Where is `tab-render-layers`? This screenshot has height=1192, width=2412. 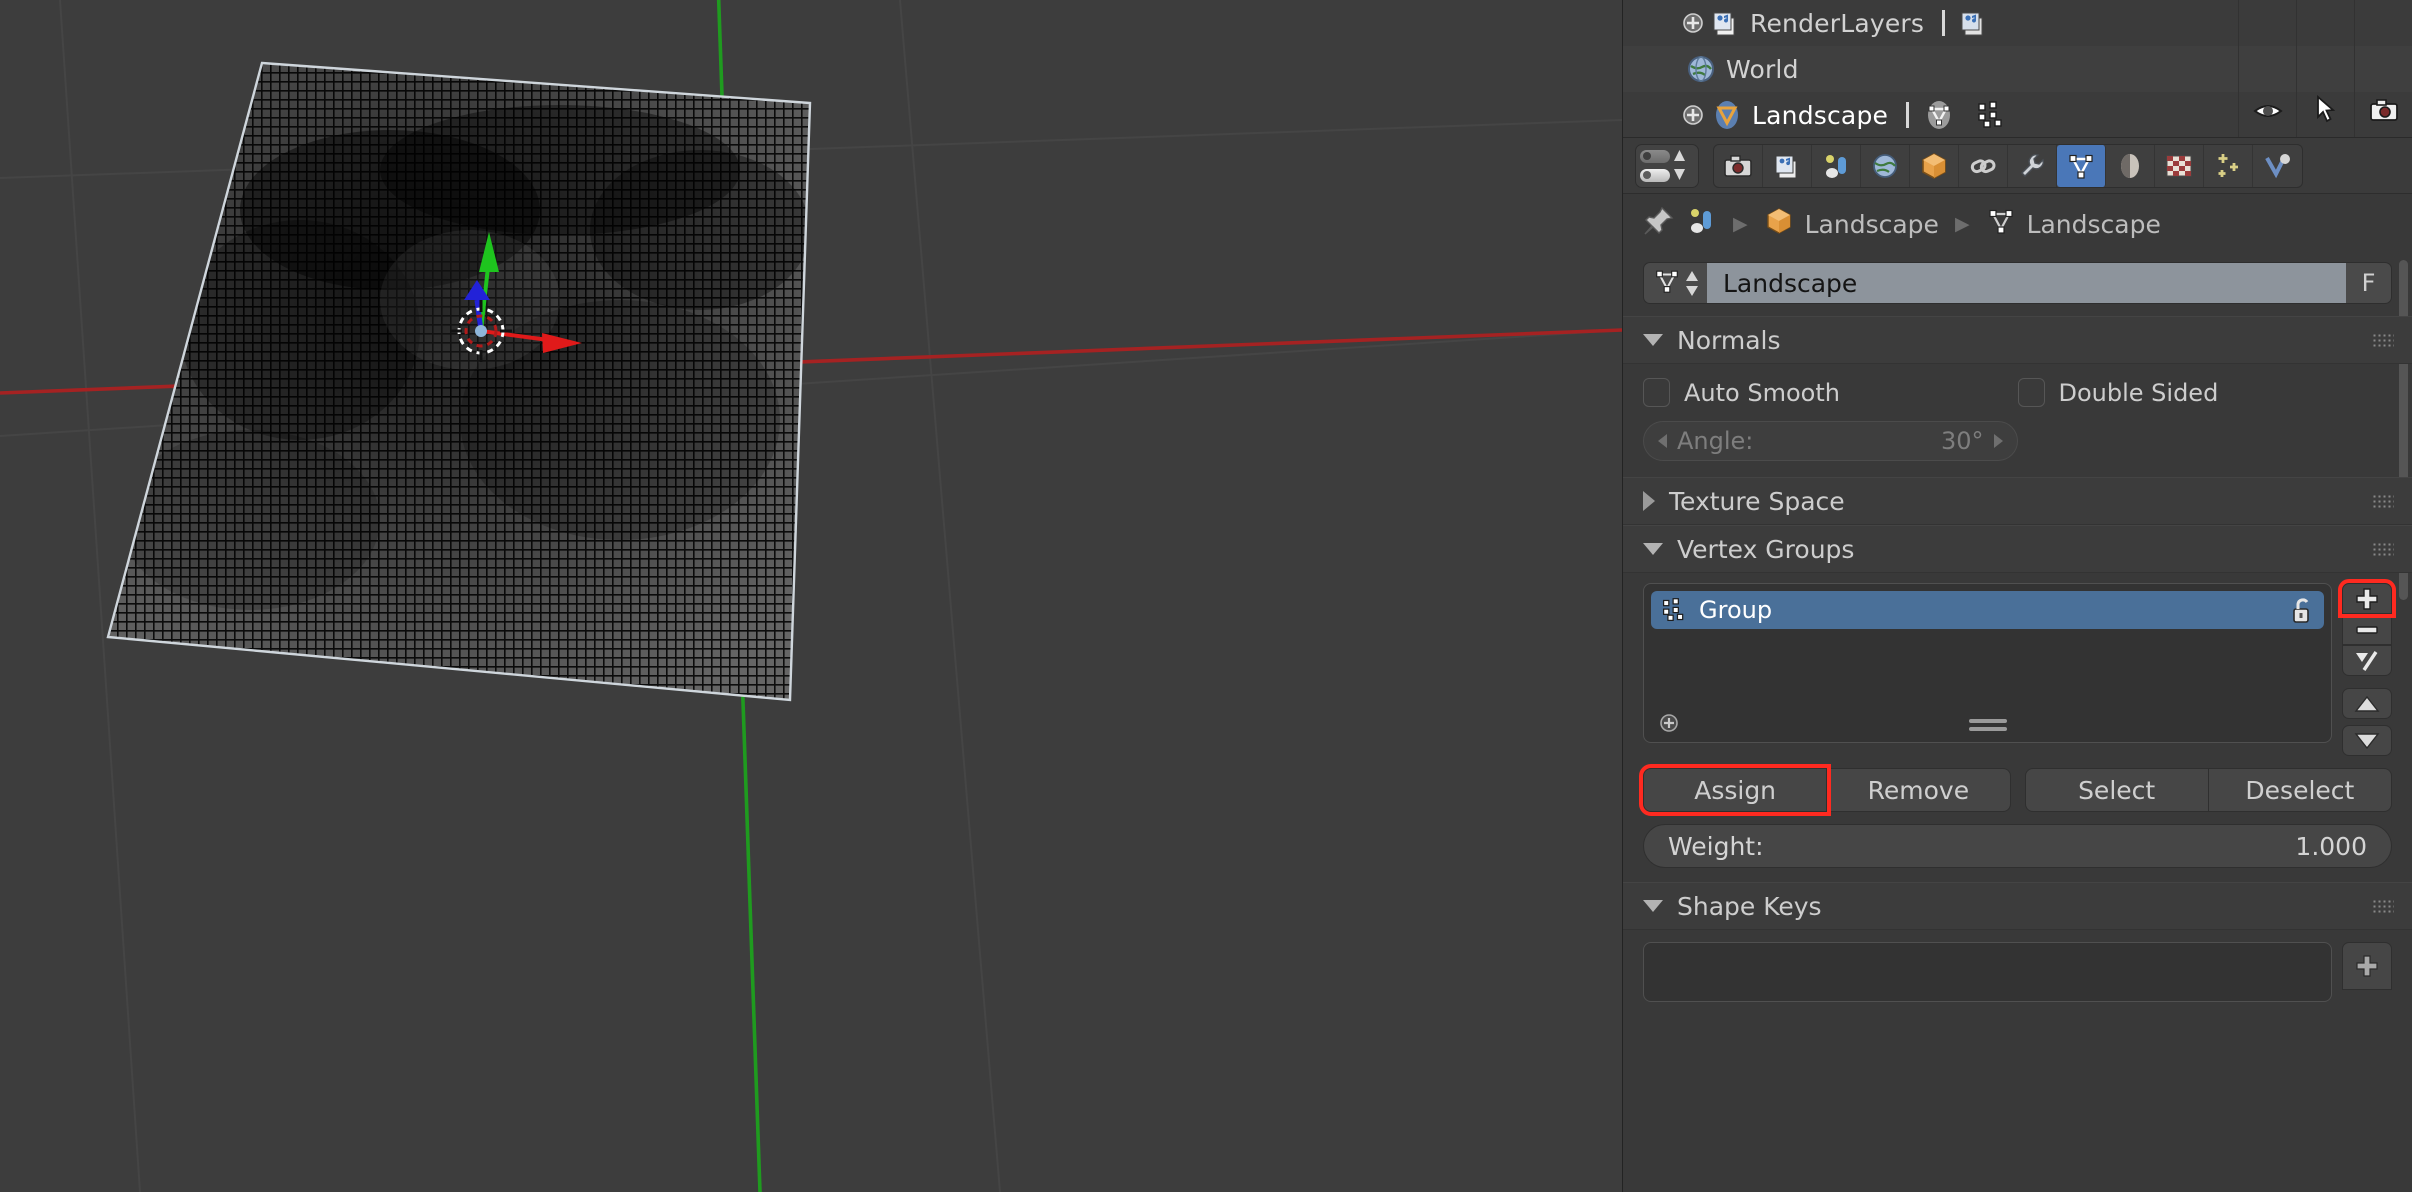
tab-render-layers is located at coordinates (1787, 165).